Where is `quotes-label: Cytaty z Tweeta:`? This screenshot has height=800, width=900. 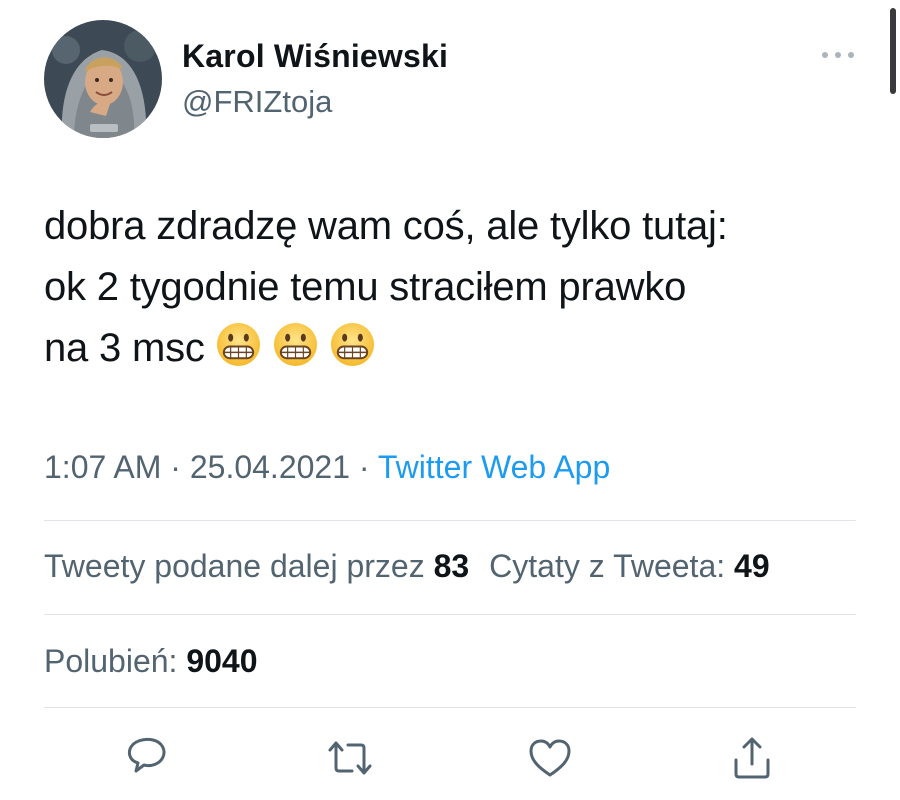
quotes-label: Cytaty z Tweeta: is located at coordinates (607, 566).